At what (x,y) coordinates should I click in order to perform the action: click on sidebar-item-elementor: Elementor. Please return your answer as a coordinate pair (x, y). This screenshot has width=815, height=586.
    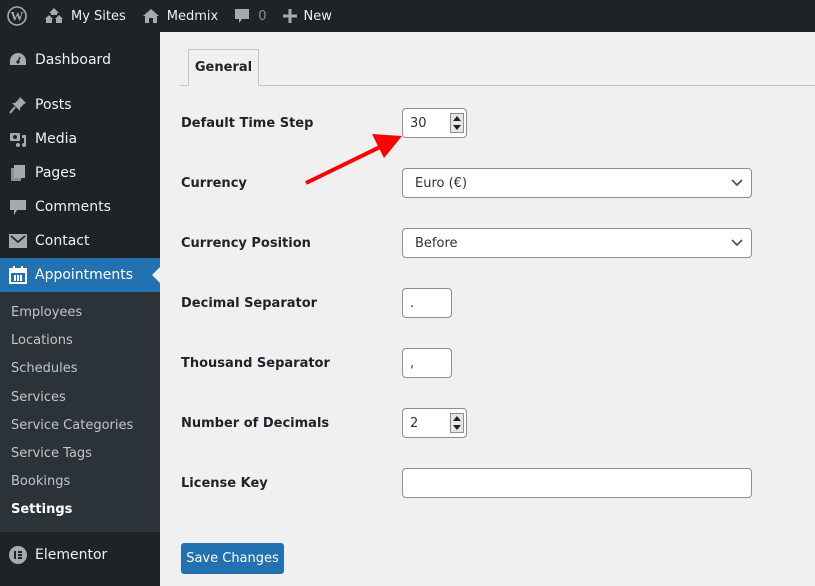
    Looking at the image, I should click on (80, 555).